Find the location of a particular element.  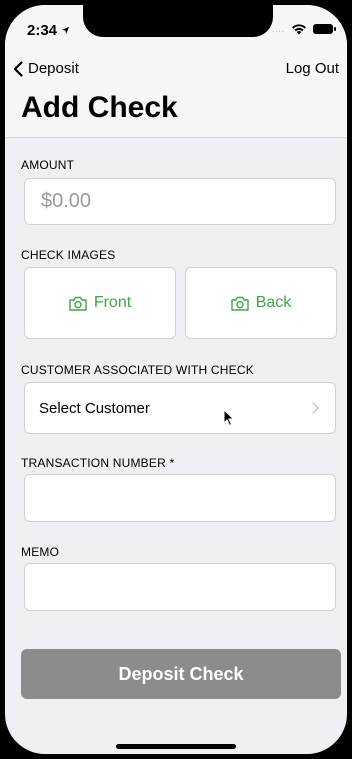

mouse-pointer-icon is located at coordinates (229, 418).